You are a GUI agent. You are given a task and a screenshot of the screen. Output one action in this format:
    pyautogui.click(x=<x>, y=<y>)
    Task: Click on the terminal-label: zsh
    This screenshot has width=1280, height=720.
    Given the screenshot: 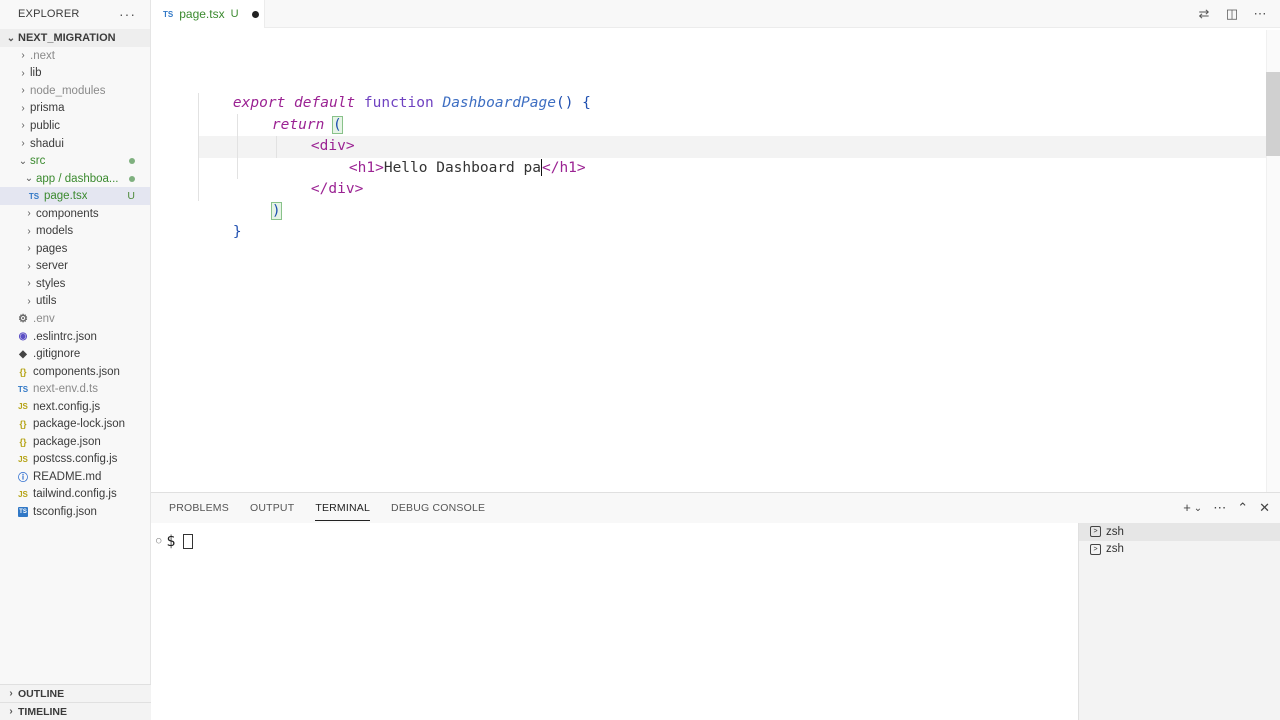 What is the action you would take?
    pyautogui.click(x=1115, y=549)
    